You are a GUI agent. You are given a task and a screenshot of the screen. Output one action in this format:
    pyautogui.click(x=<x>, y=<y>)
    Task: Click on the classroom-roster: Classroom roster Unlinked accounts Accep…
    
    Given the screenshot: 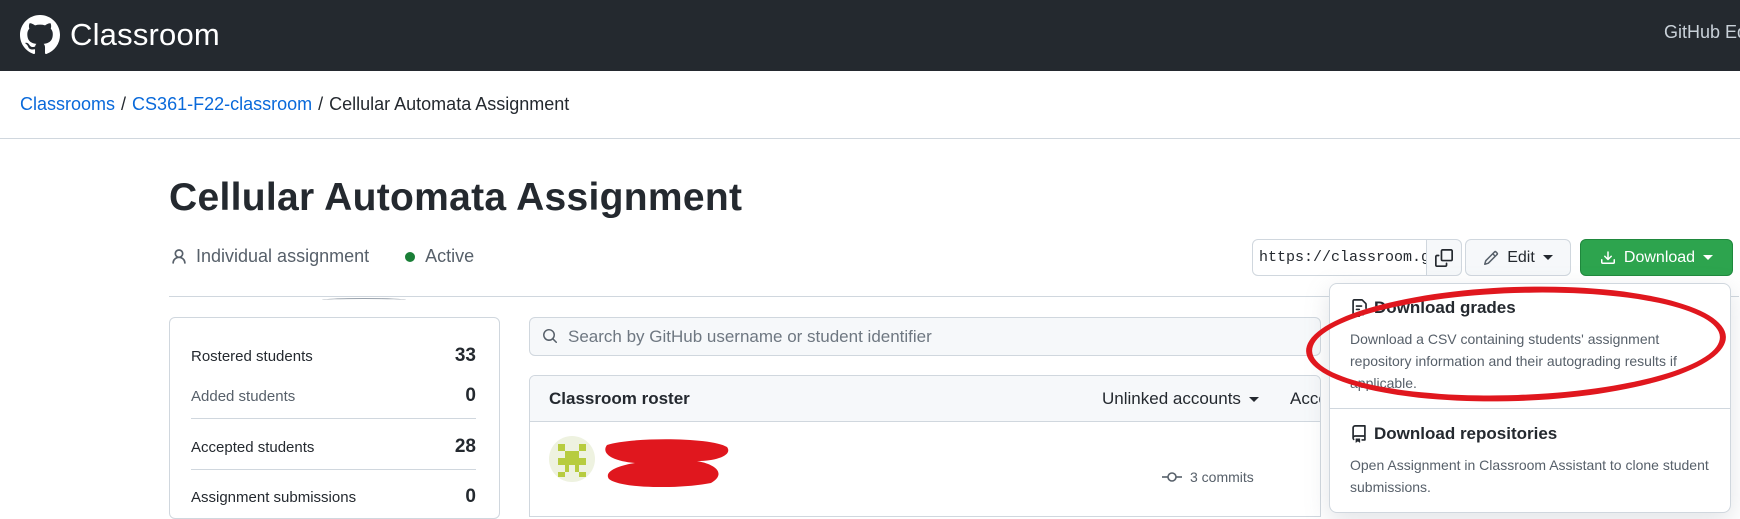 What is the action you would take?
    pyautogui.click(x=925, y=446)
    